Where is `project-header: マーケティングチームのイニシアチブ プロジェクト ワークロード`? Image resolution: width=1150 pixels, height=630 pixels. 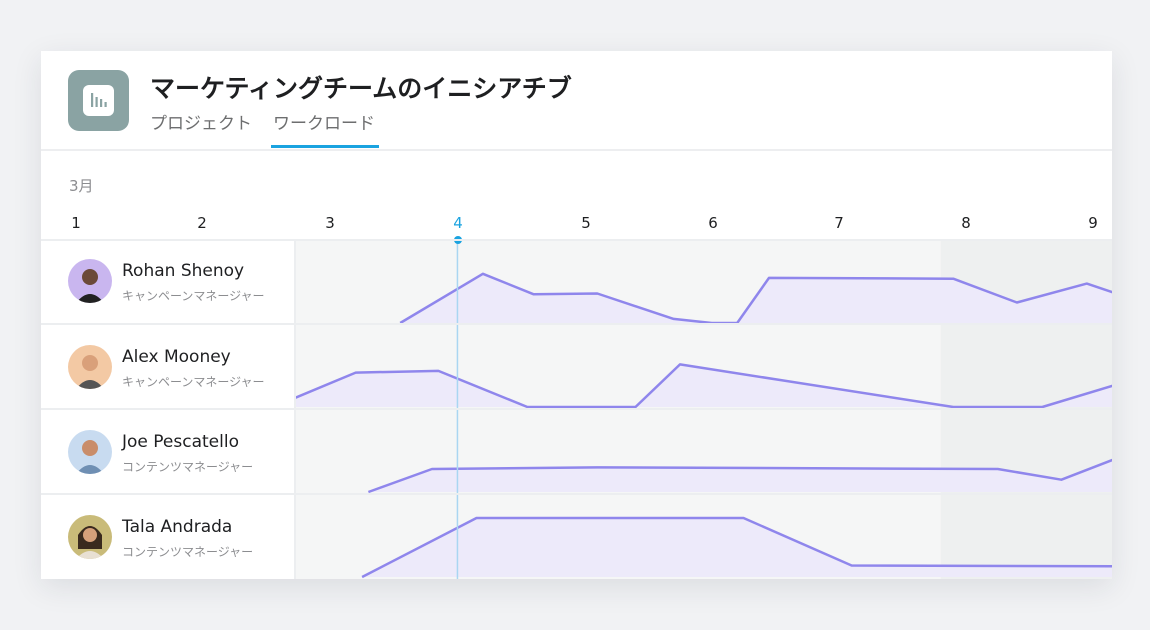 project-header: マーケティングチームのイニシアチブ プロジェクト ワークロード is located at coordinates (576, 101).